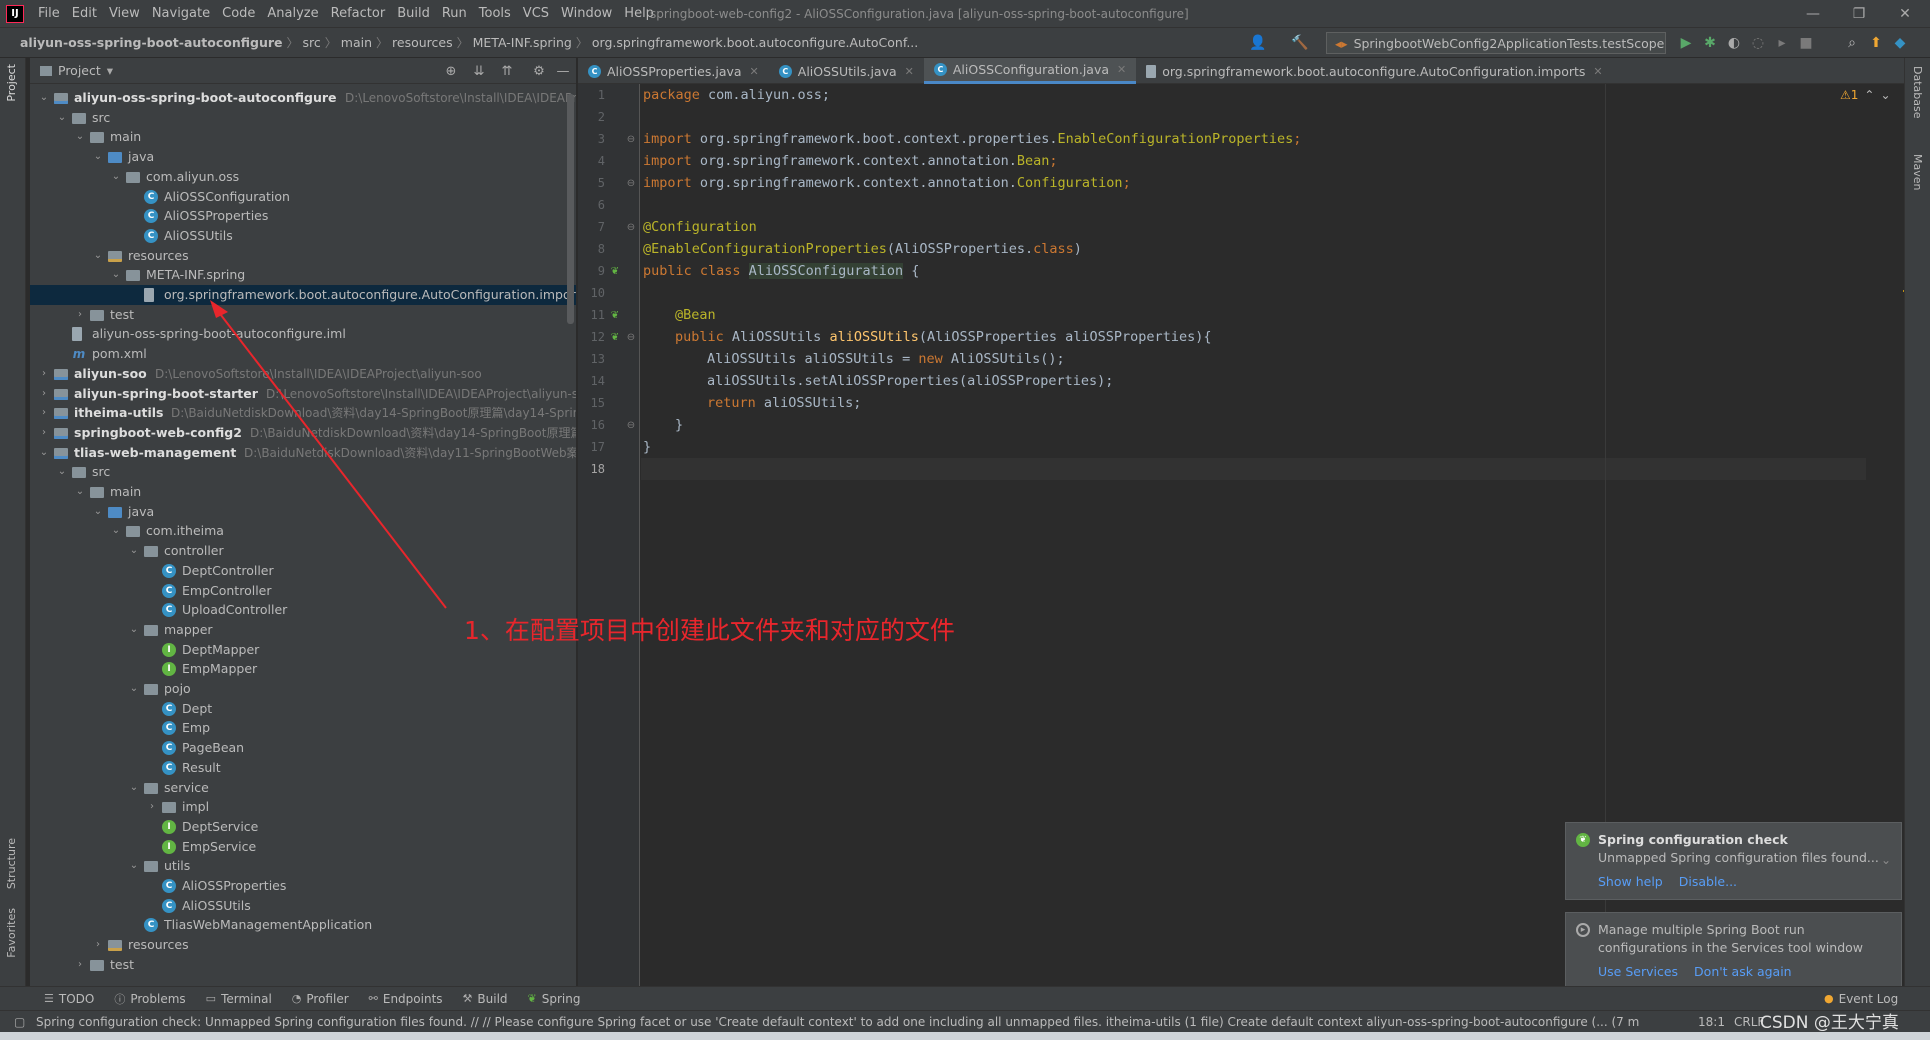 This screenshot has height=1040, width=1930. I want to click on close-window-button: ✕, so click(1905, 14).